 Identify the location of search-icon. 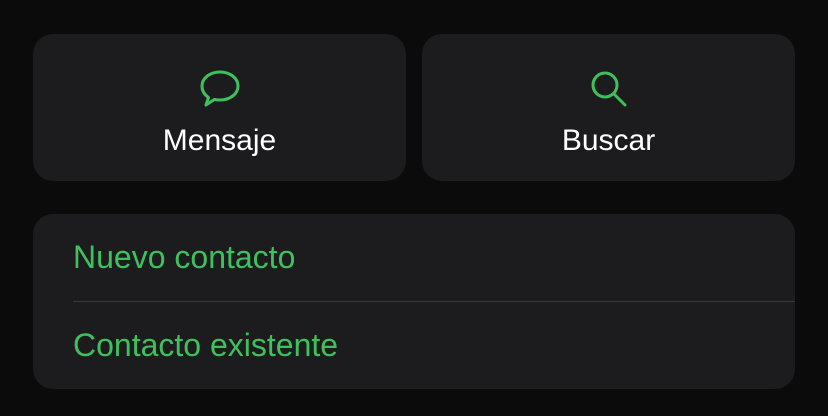
(609, 89).